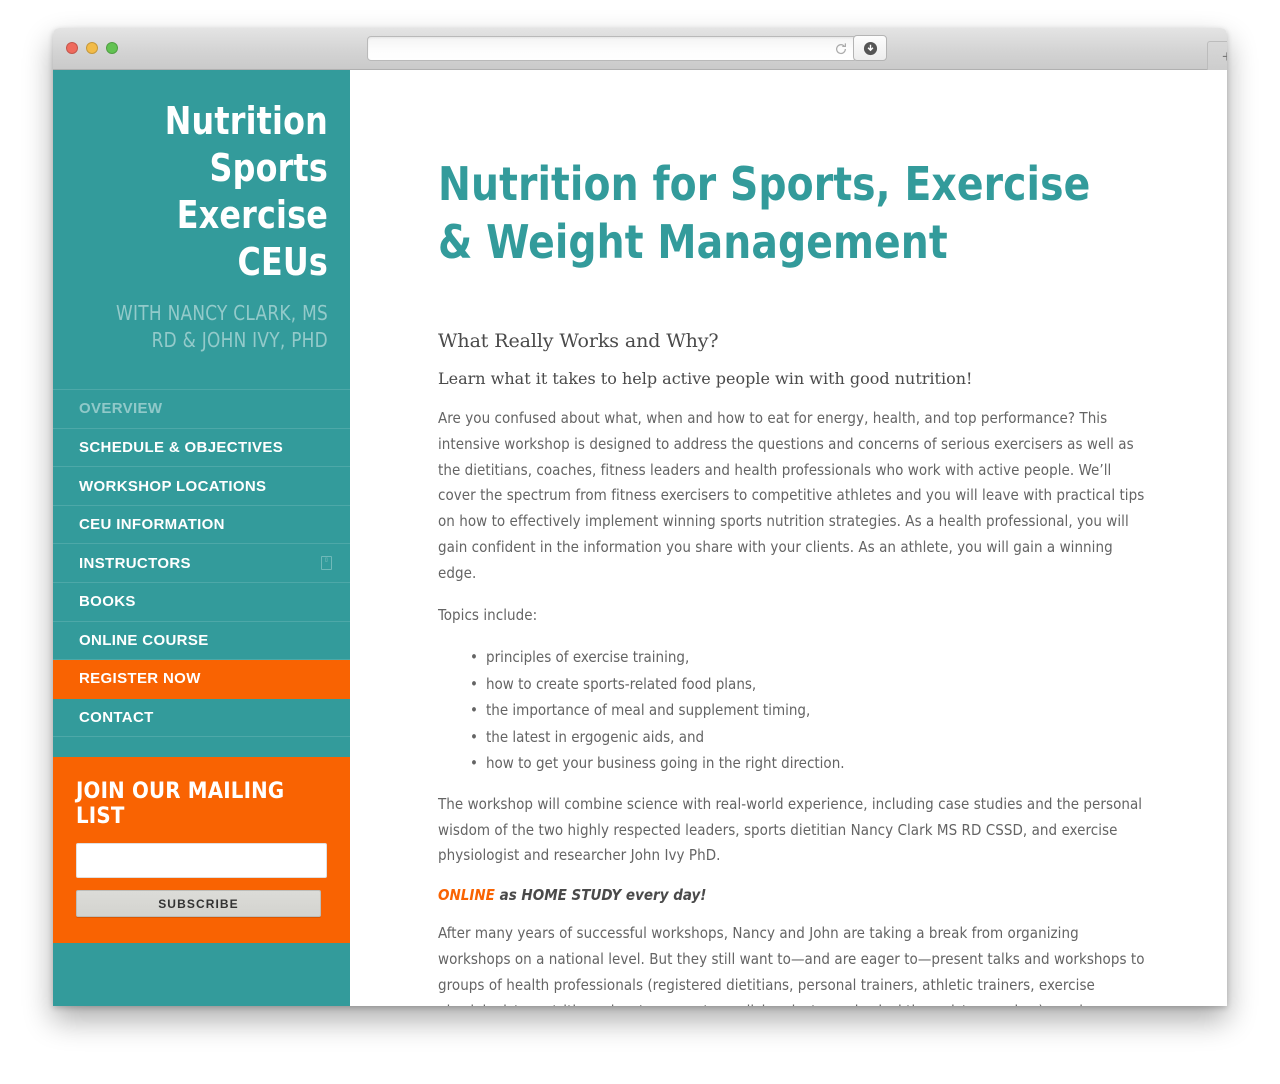 The image size is (1280, 1084). I want to click on sidebar-item-label: REGISTER NOW, so click(140, 679).